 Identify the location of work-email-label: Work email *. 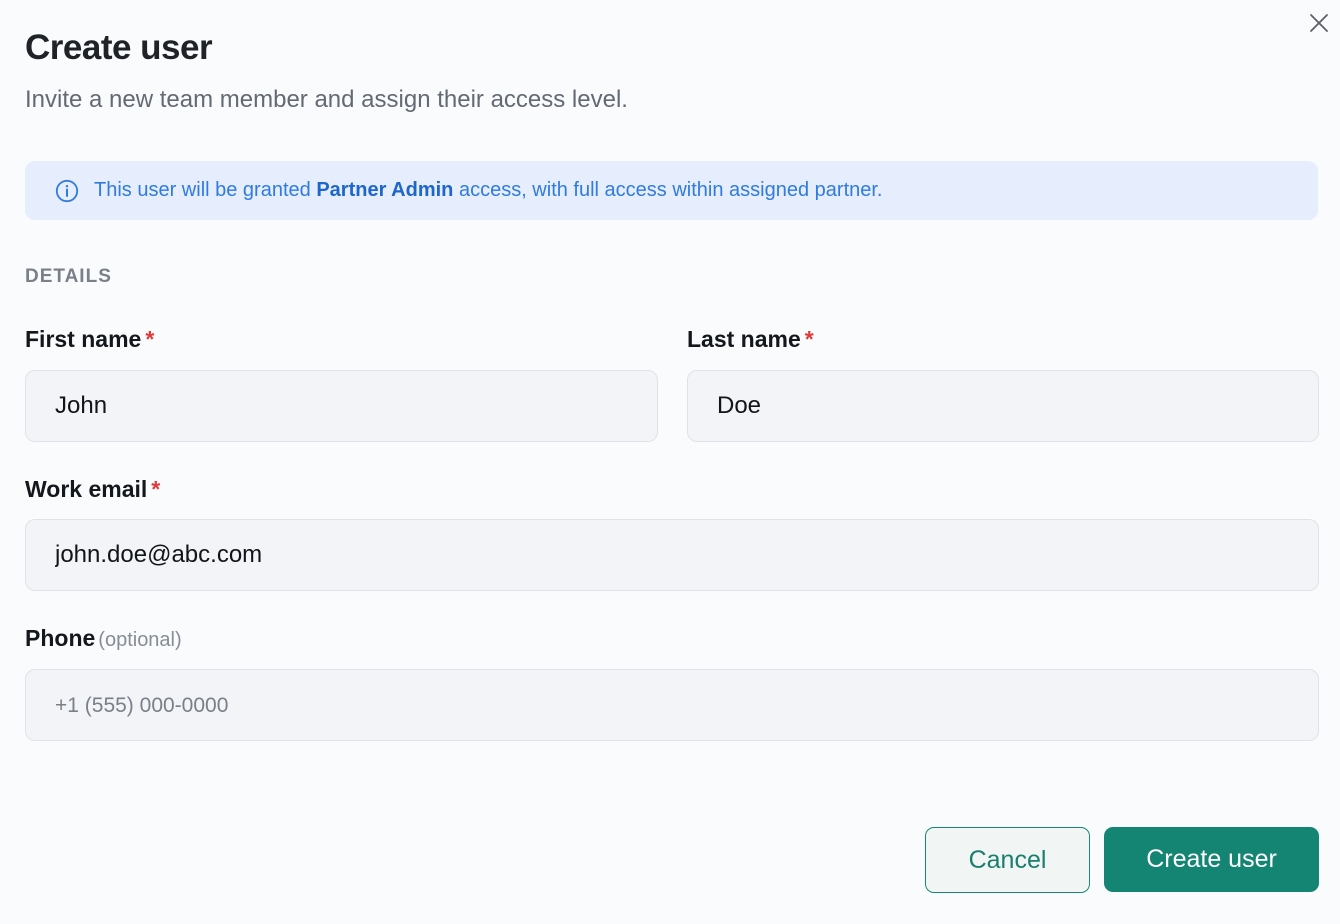
(92, 489).